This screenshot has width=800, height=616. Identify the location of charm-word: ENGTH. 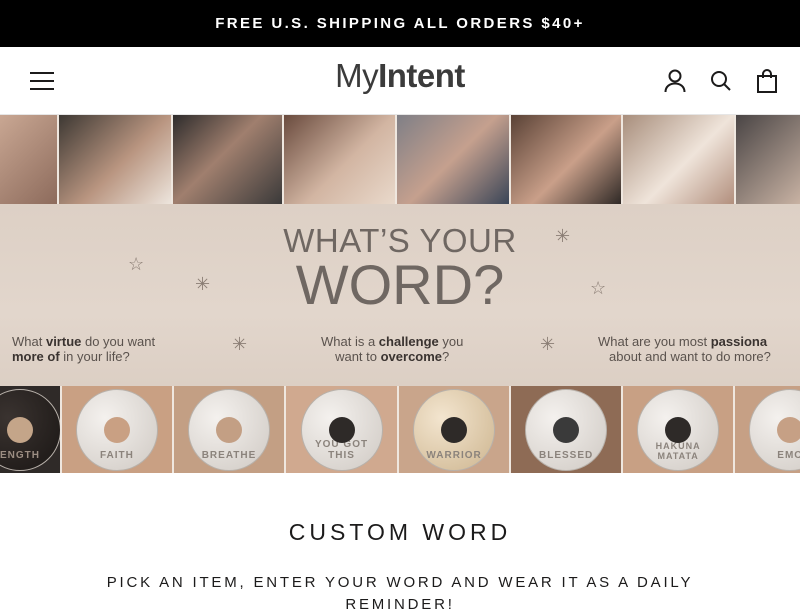
(20, 455).